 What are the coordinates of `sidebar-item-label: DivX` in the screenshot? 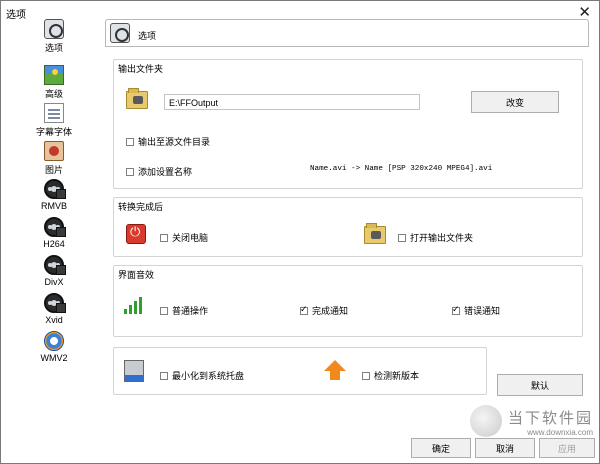 It's located at (54, 282).